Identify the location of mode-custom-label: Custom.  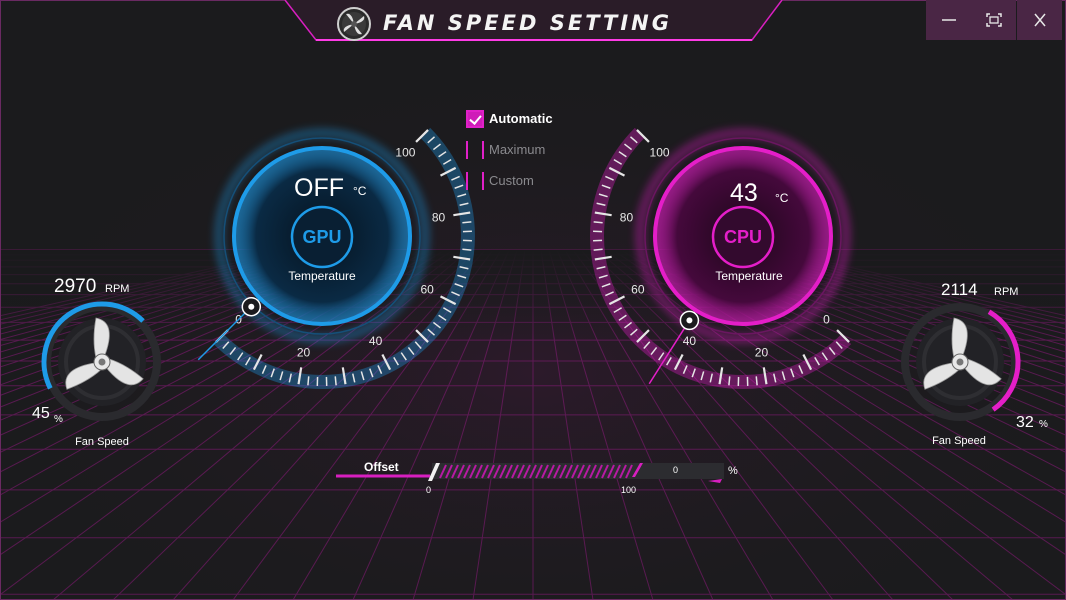
(511, 180).